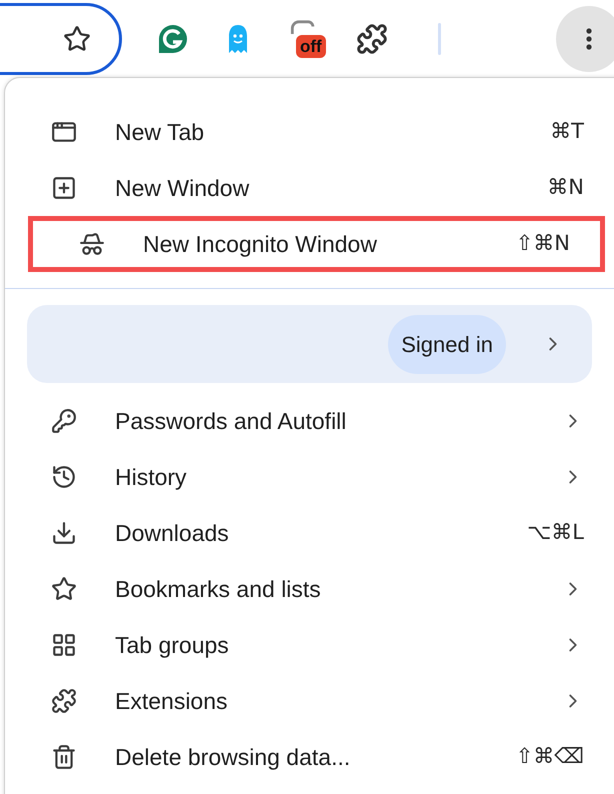  I want to click on menu-item: Downloads ⌥⌘L, so click(309, 533).